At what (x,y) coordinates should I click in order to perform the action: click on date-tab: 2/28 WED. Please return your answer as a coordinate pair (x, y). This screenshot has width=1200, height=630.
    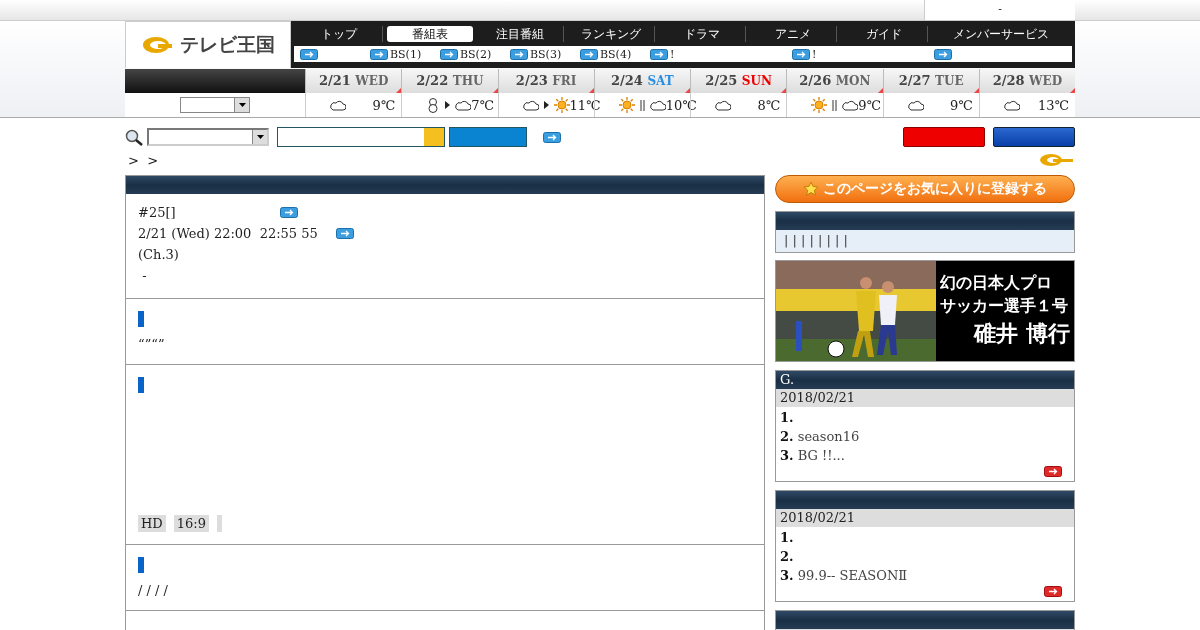
    Looking at the image, I should click on (1026, 81).